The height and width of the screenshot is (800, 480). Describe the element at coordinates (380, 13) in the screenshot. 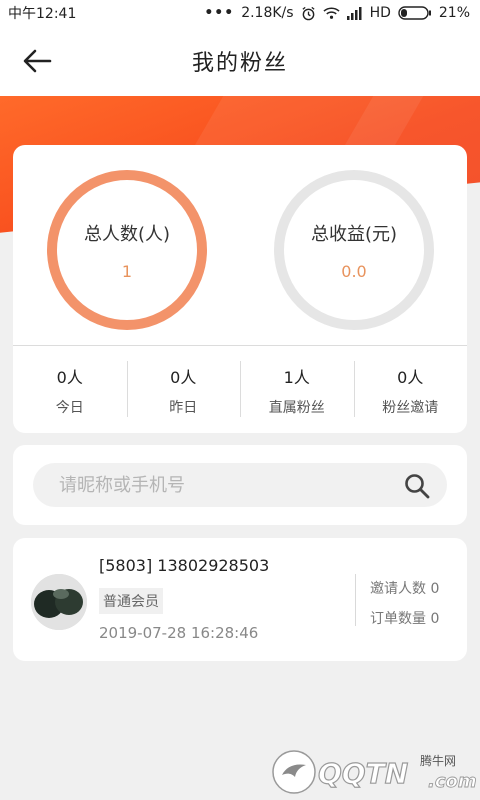

I see `network-type: HD` at that location.